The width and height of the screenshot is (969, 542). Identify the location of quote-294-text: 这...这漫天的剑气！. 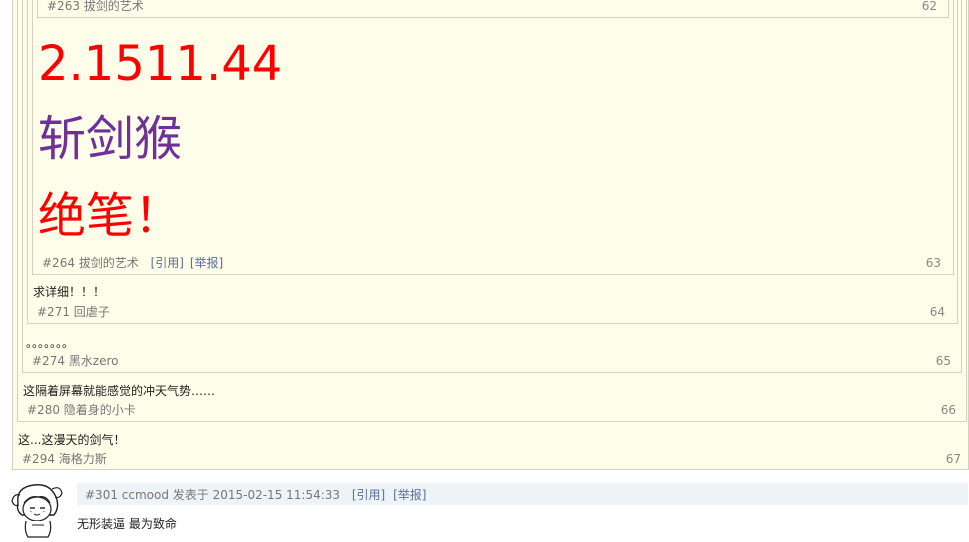
(72, 440).